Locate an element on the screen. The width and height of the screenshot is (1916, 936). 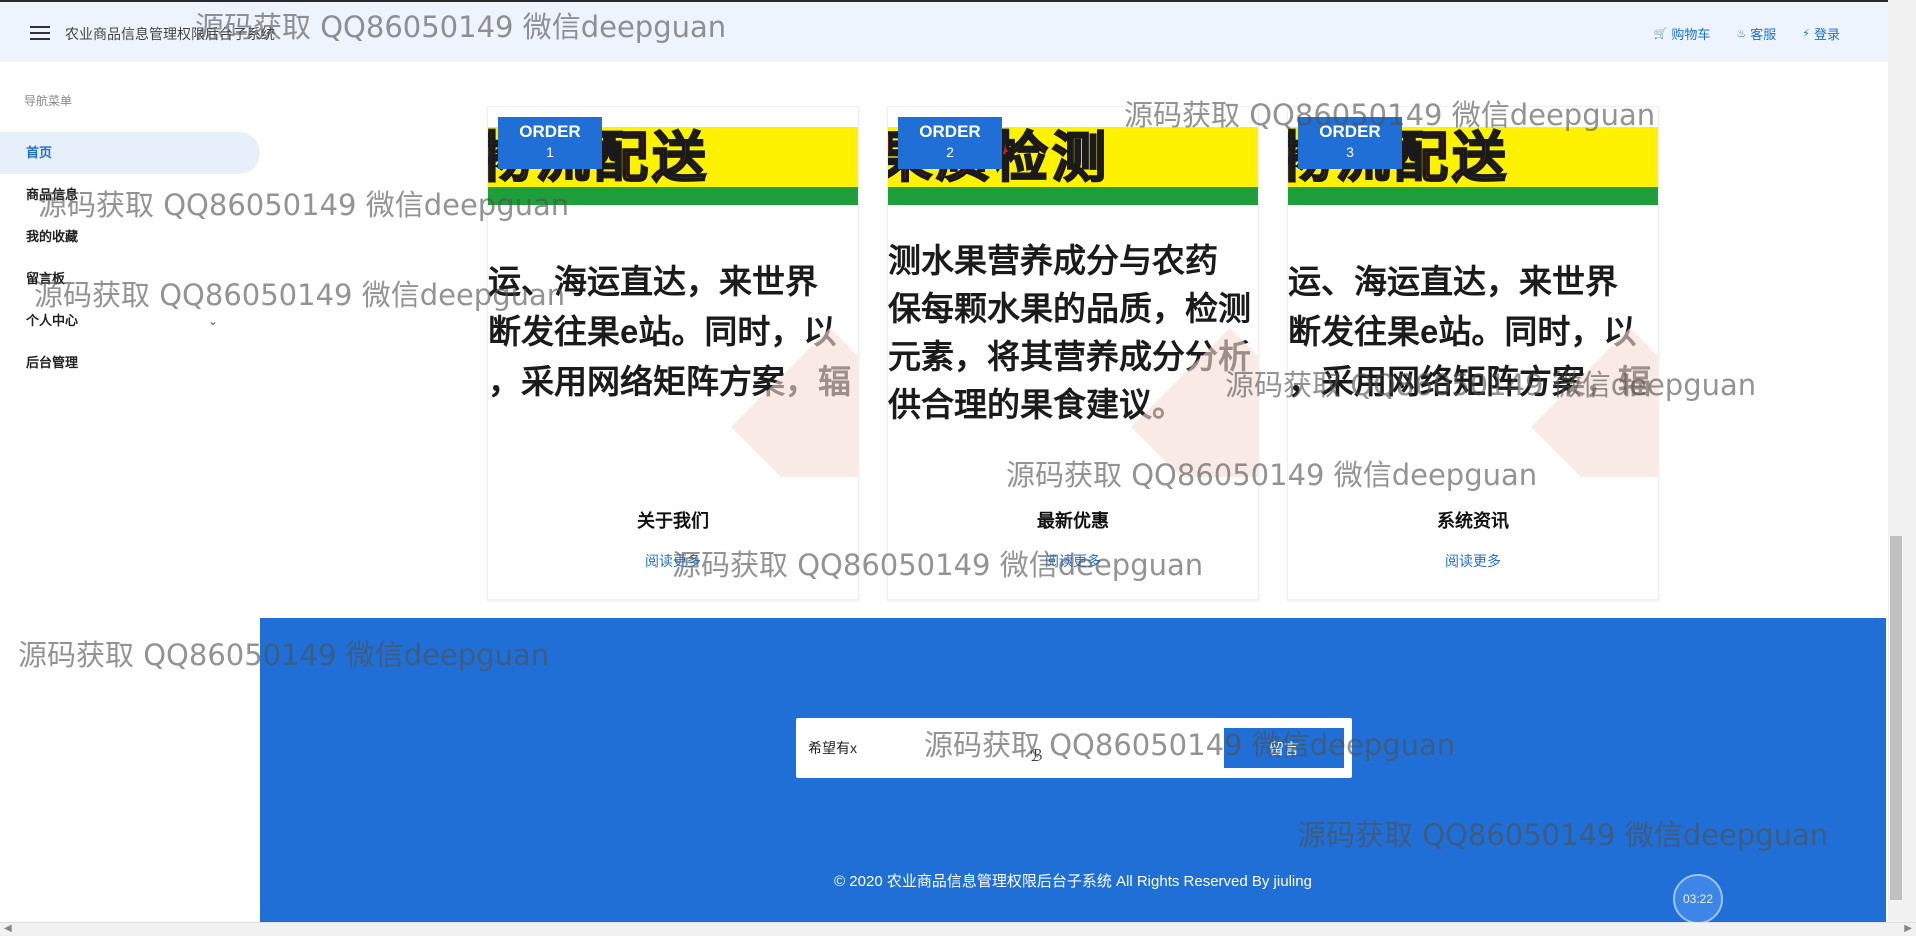
sidebar-item-favorites: 我的收藏 is located at coordinates (130, 237).